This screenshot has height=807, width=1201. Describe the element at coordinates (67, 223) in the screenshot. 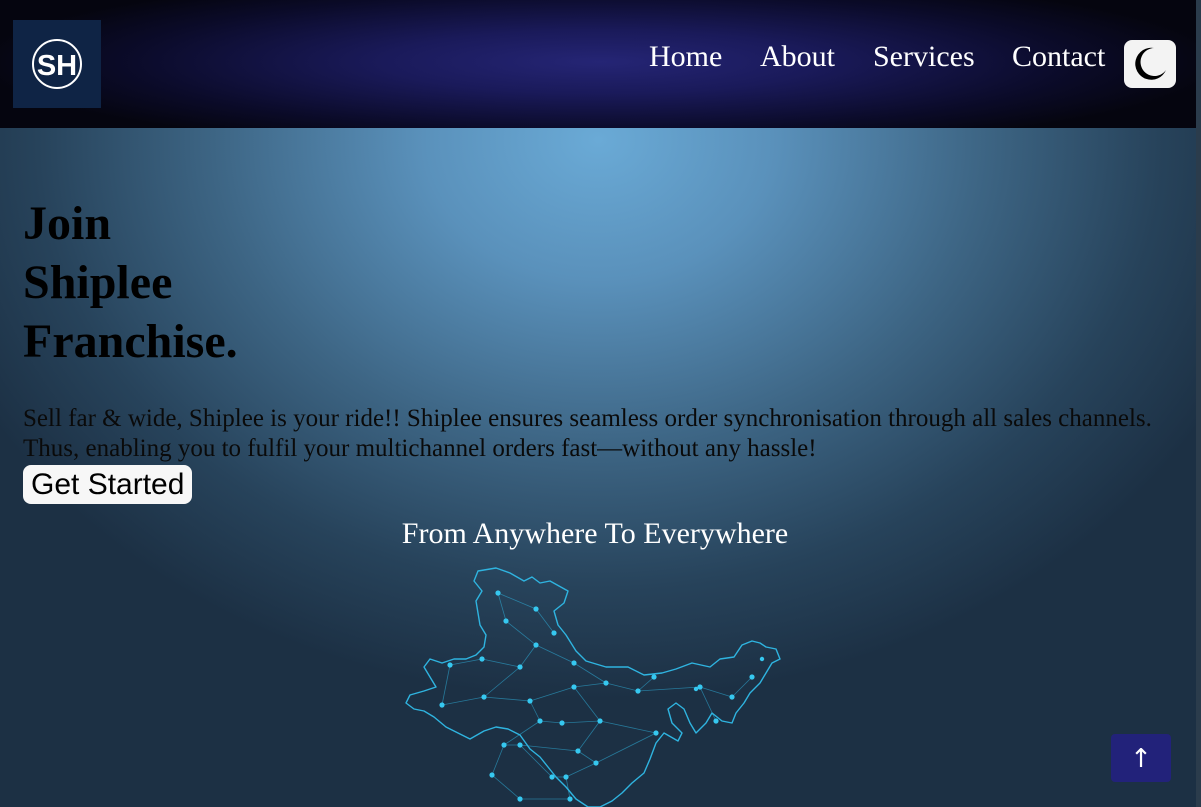

I see `hero-title-line-1: Join` at that location.